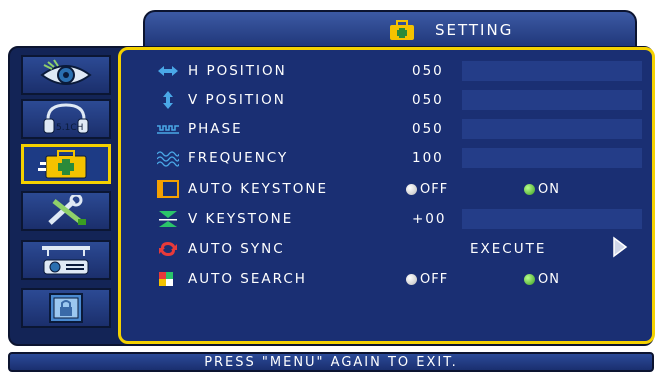 The height and width of the screenshot is (375, 662). I want to click on v-keystone-slider, so click(552, 219).